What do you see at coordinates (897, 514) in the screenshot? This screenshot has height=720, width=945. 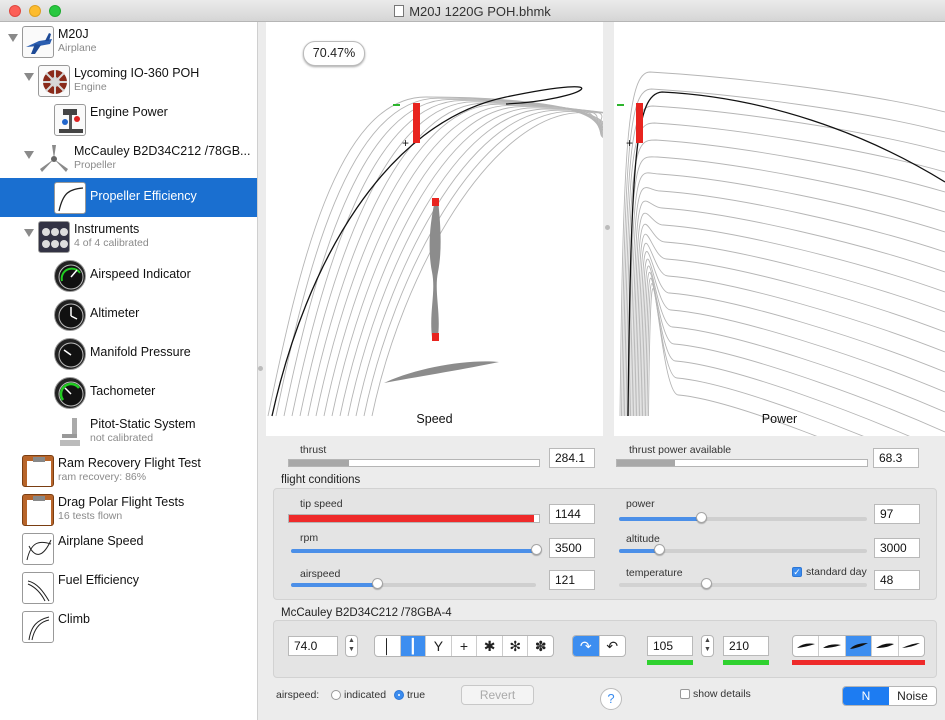 I see `power-field: 97` at bounding box center [897, 514].